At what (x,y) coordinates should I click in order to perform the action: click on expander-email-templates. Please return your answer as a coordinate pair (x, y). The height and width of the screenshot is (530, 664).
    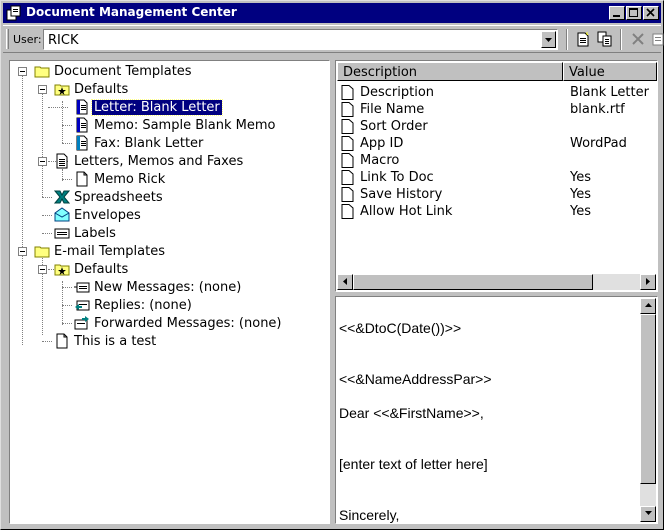
    Looking at the image, I should click on (22, 251).